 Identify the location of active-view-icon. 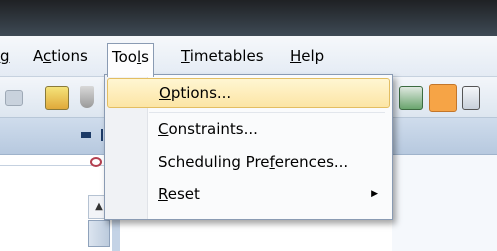
(443, 98).